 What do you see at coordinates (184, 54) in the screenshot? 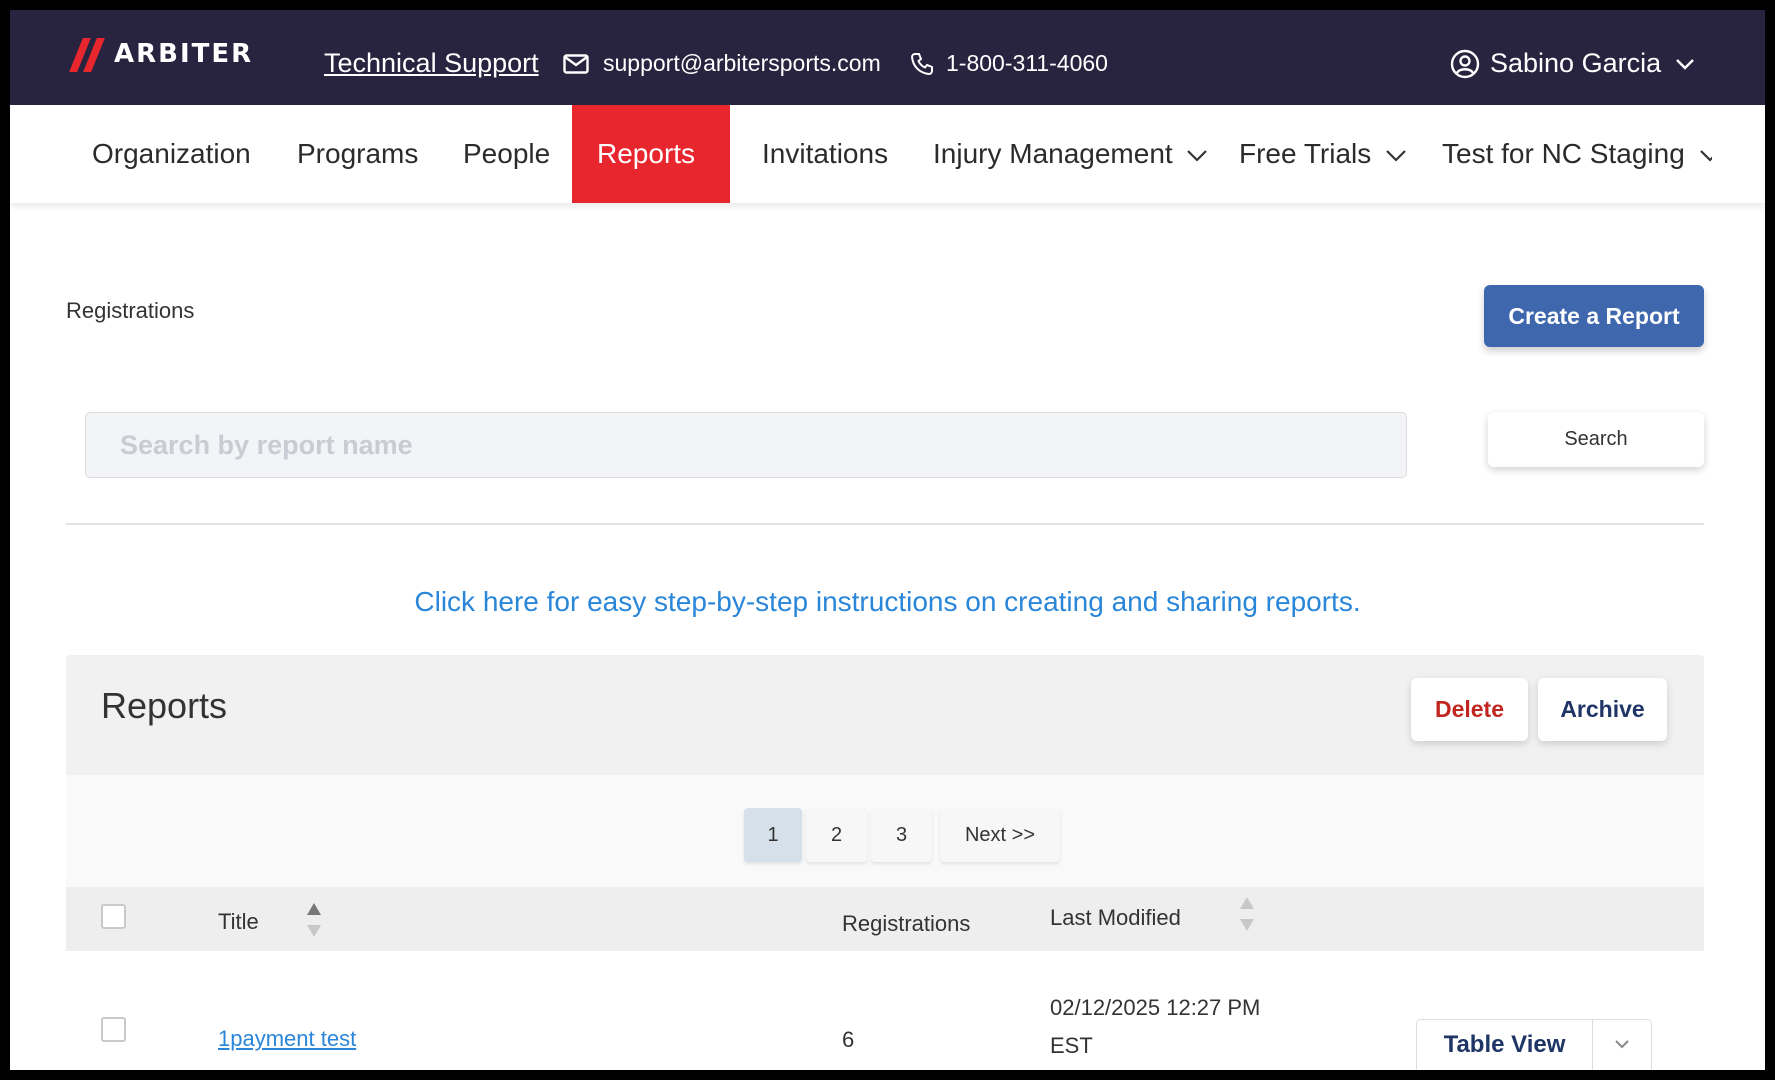
I see `brand-name: ARBITER` at bounding box center [184, 54].